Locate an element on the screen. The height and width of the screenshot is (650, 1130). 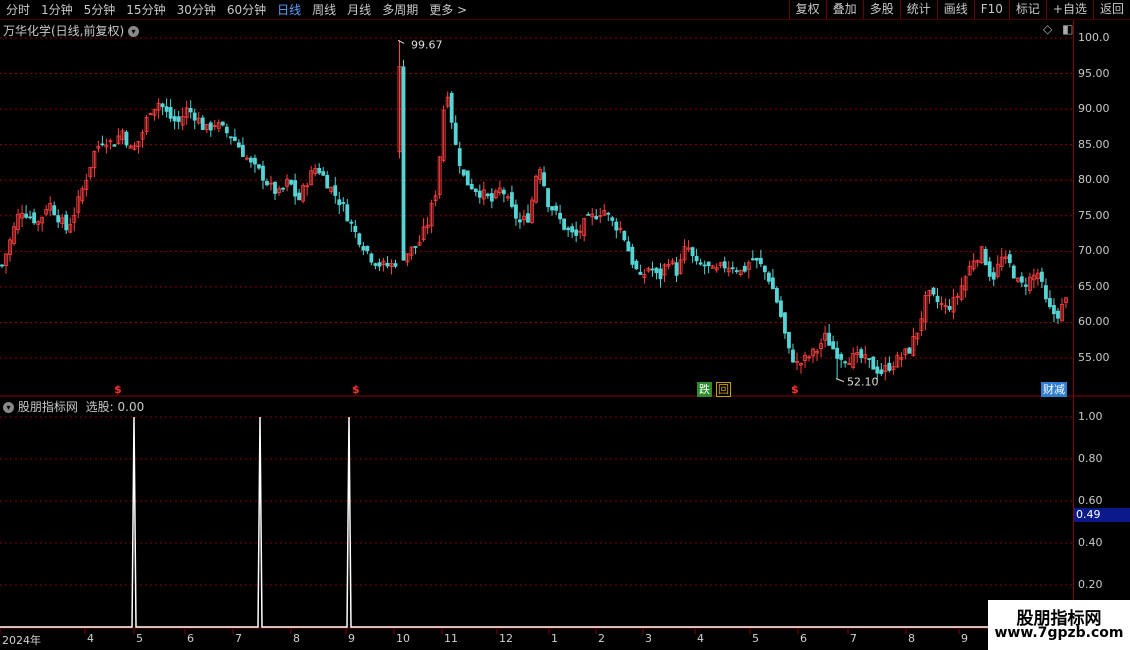
low-marker is located at coordinates (840, 380).